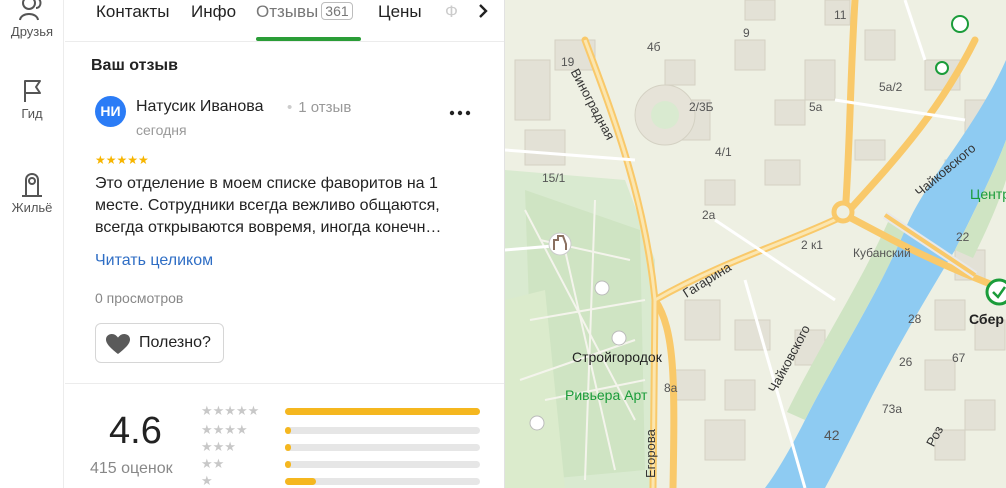  Describe the element at coordinates (650, 453) in the screenshot. I see `map-label-street: Егорова` at that location.